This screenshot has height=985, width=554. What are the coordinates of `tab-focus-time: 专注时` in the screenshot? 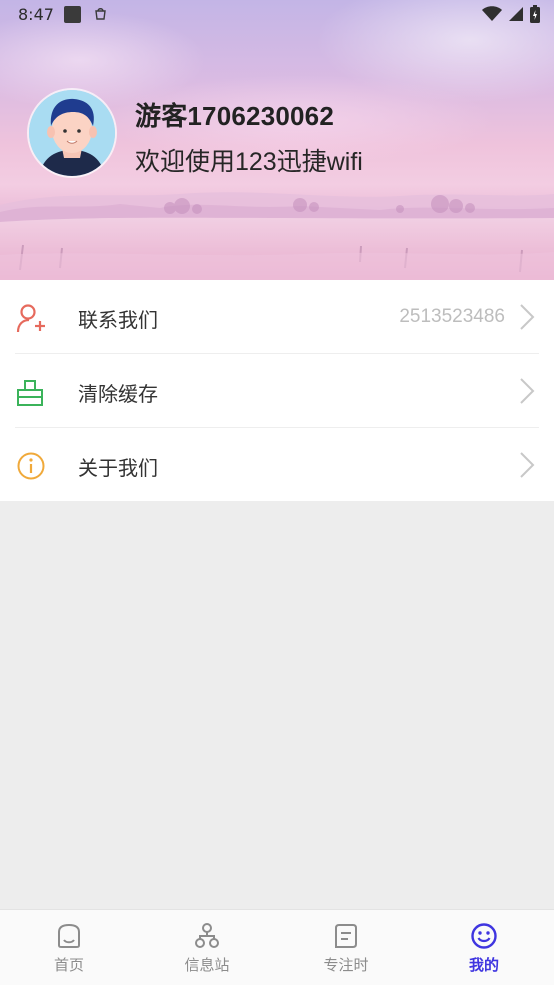 It's located at (346, 948).